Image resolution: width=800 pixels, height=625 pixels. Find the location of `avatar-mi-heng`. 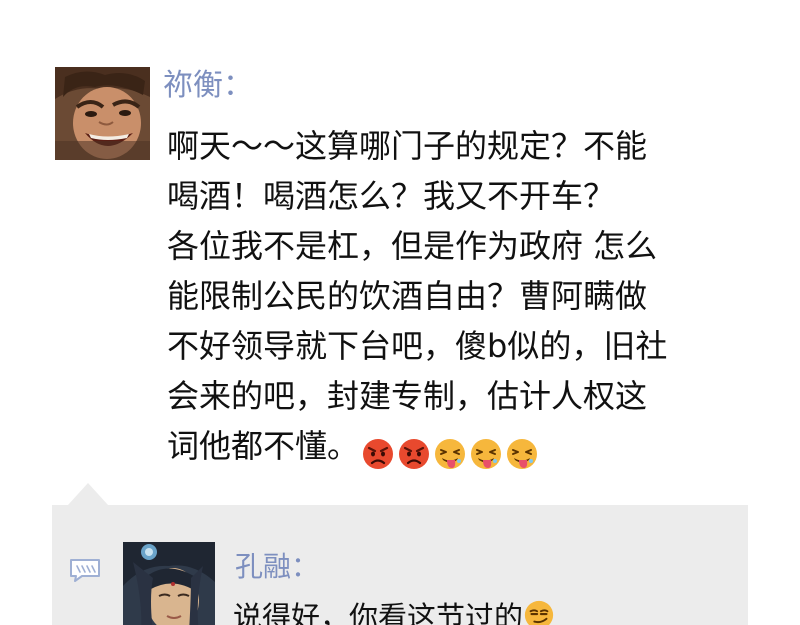

avatar-mi-heng is located at coordinates (102, 113).